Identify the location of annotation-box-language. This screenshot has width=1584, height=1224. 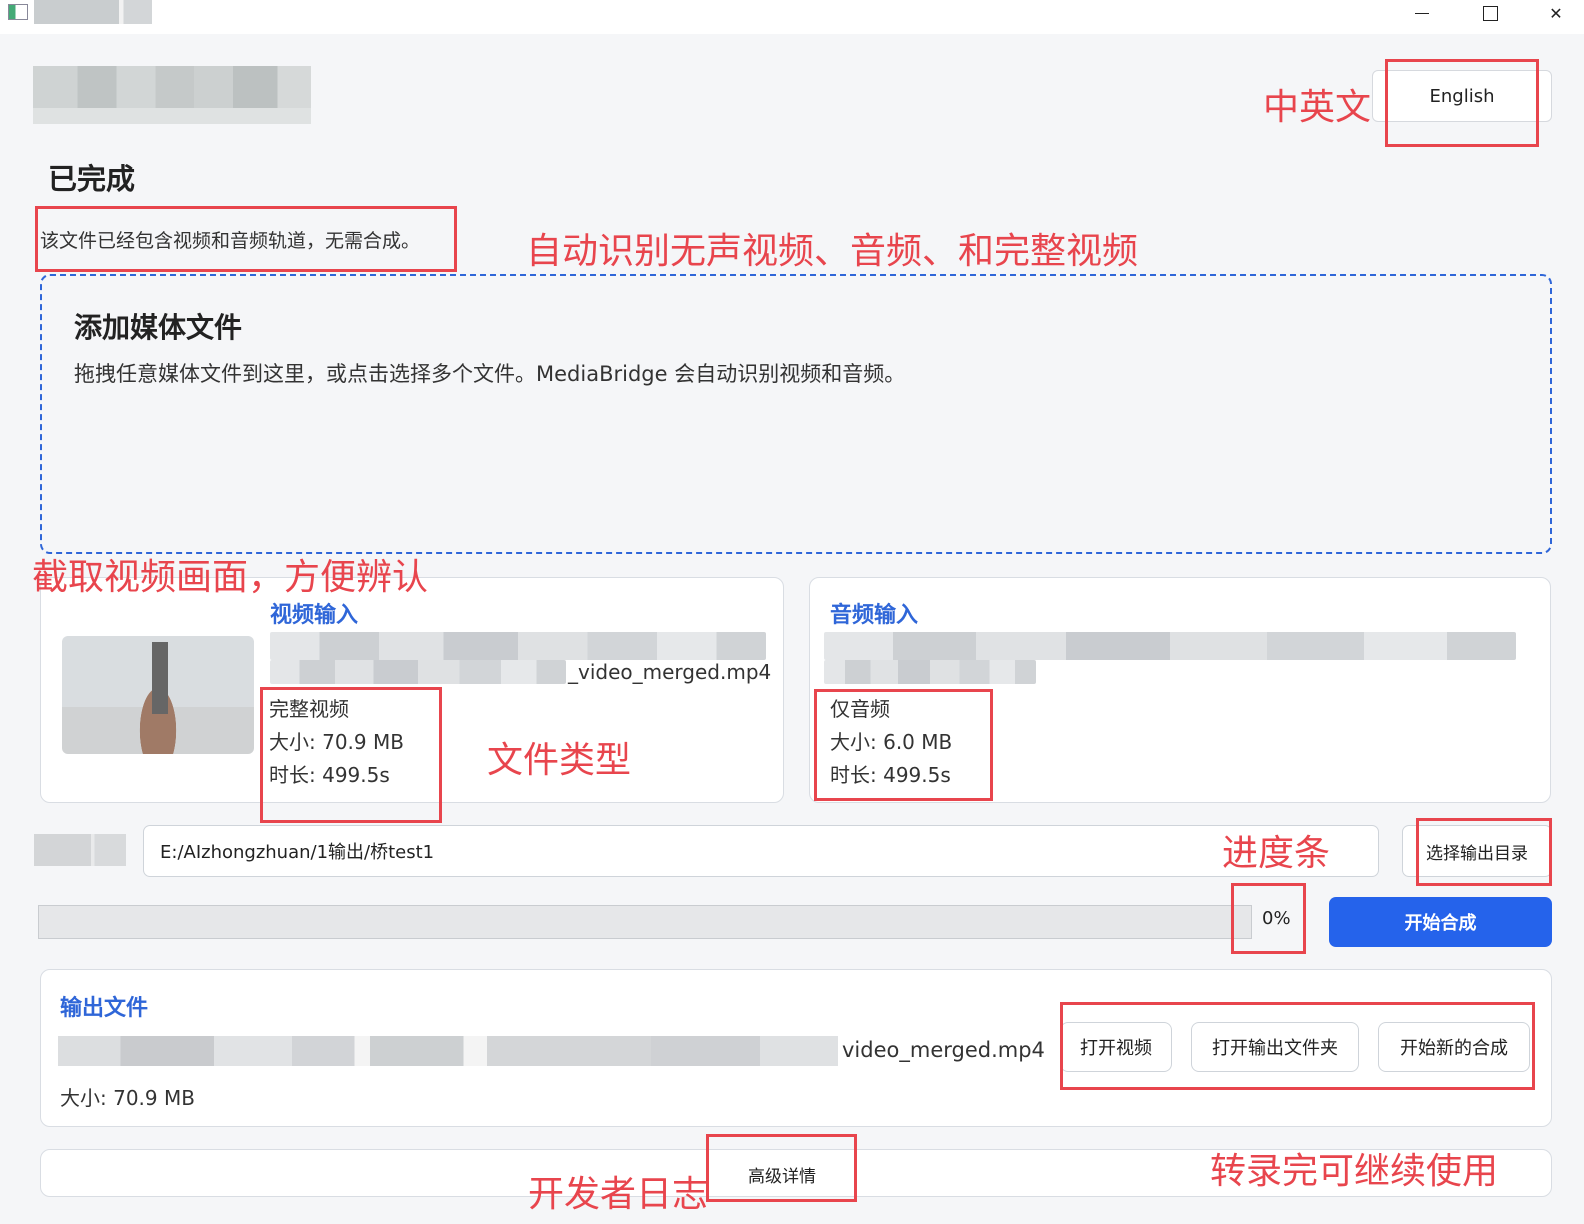
(1462, 103).